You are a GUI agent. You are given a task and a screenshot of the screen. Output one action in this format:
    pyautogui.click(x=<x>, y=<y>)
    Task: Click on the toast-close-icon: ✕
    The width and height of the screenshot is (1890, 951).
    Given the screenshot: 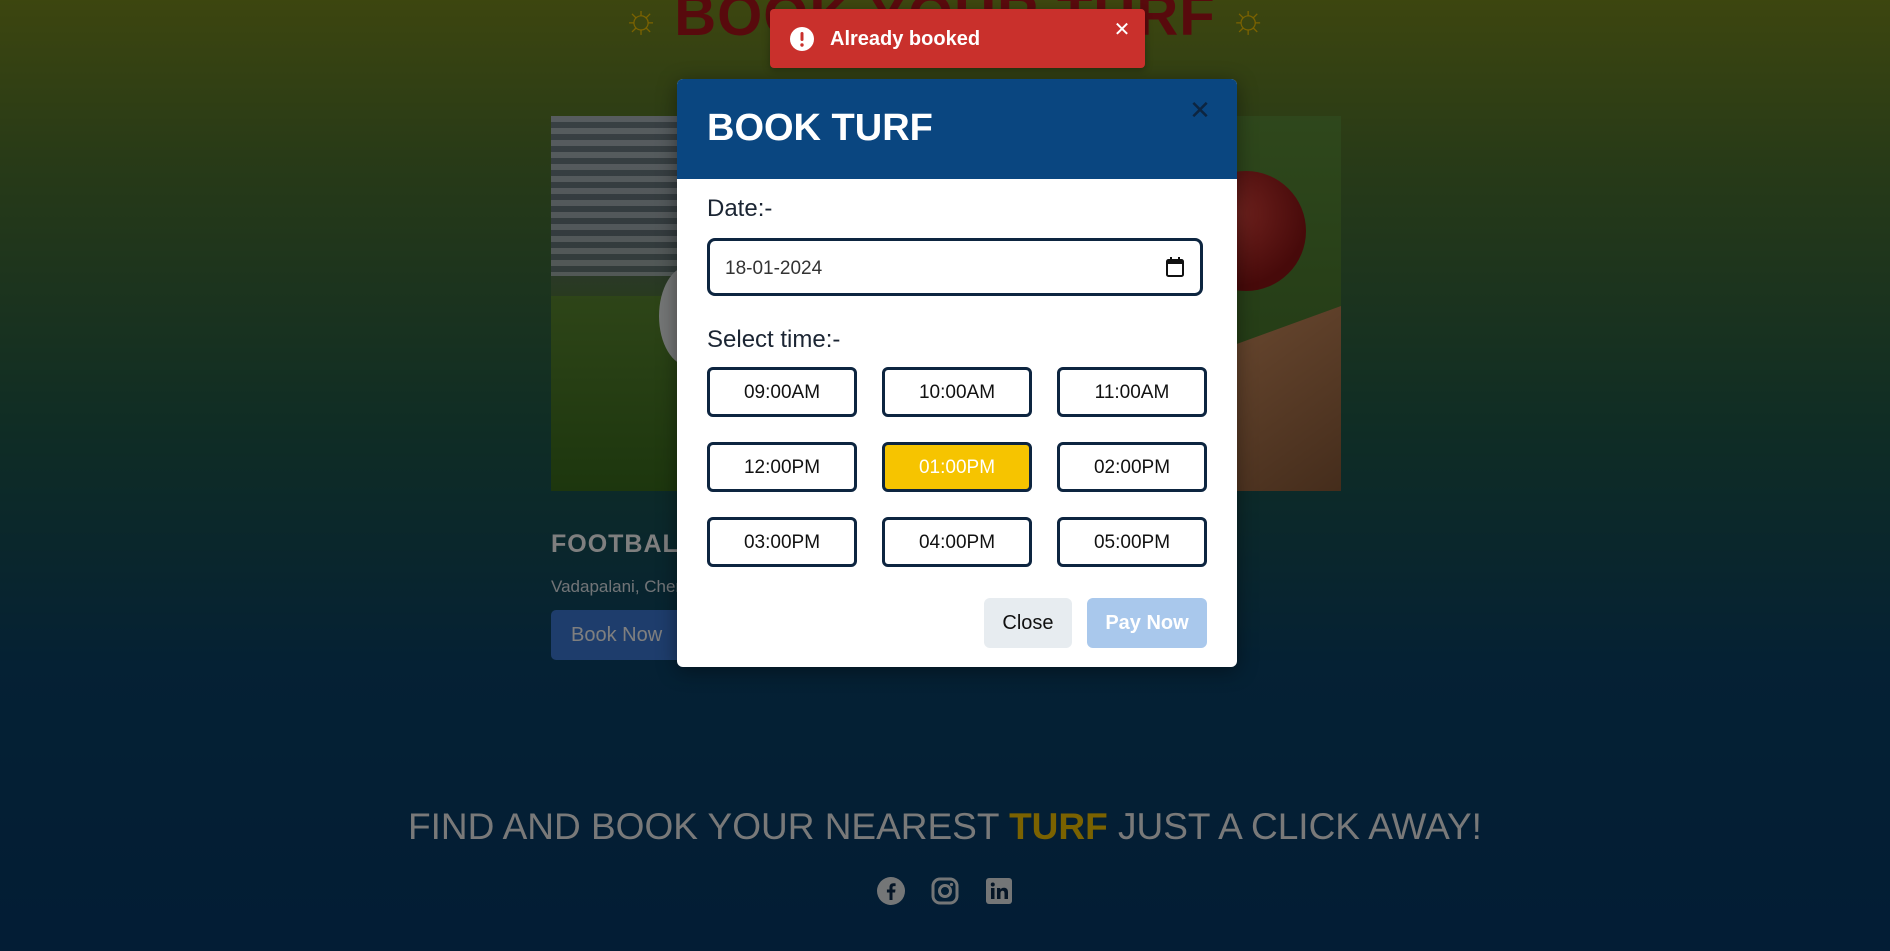 What is the action you would take?
    pyautogui.click(x=1122, y=30)
    